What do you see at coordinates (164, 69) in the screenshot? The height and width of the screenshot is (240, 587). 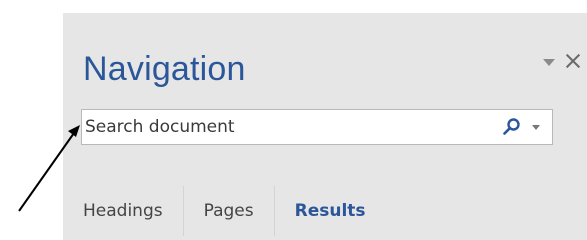 I see `pane-title: Navigation` at bounding box center [164, 69].